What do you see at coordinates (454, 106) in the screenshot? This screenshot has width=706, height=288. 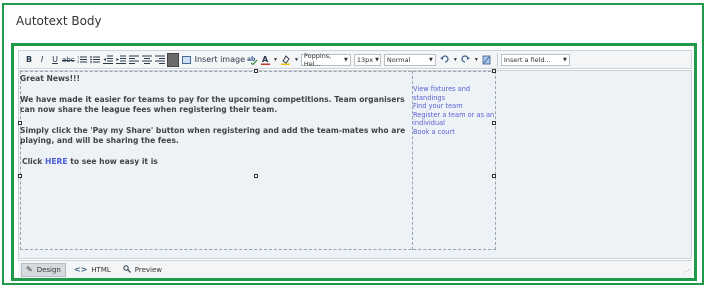 I see `link-find-team: Find your team` at bounding box center [454, 106].